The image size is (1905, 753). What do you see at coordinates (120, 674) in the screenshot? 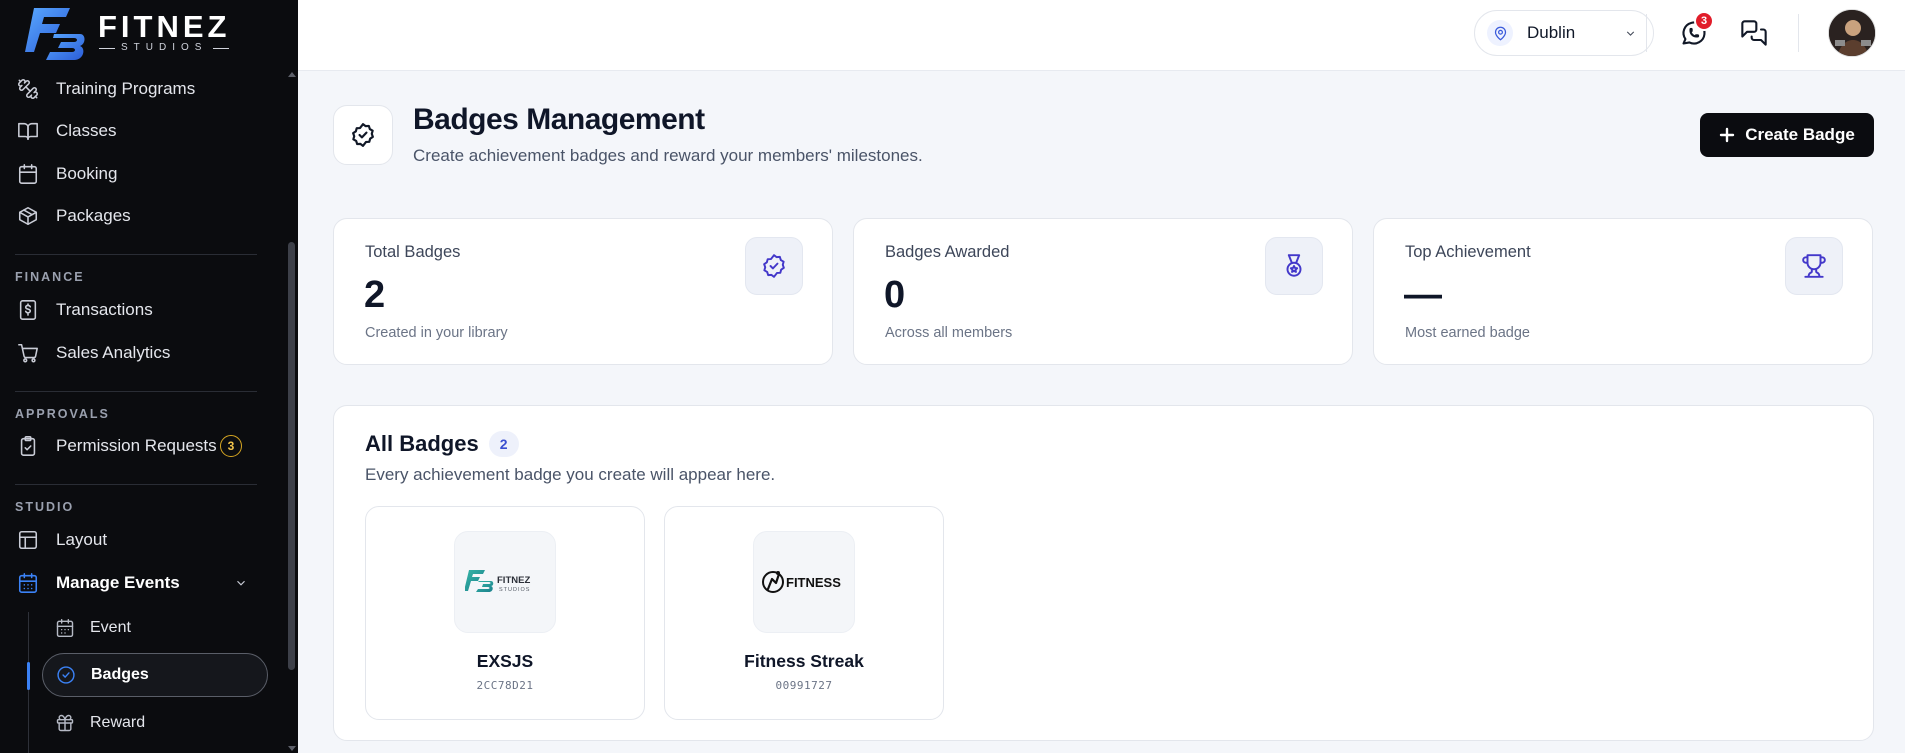
I see `sidebar-subitem-label: Badges` at bounding box center [120, 674].